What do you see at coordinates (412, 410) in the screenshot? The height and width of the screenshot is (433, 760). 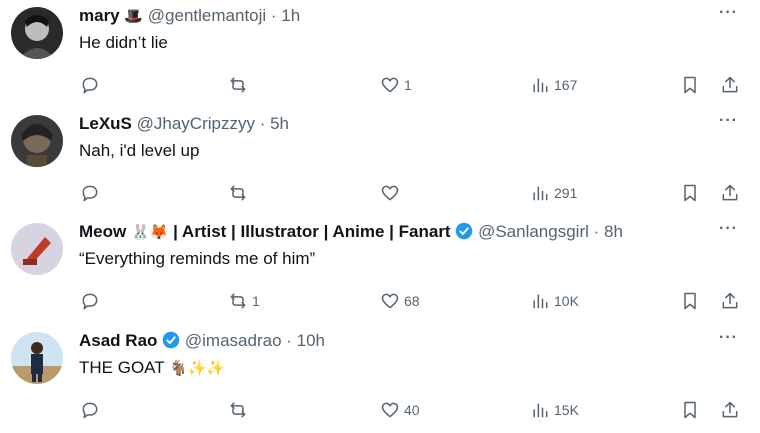 I see `like-count: 40` at bounding box center [412, 410].